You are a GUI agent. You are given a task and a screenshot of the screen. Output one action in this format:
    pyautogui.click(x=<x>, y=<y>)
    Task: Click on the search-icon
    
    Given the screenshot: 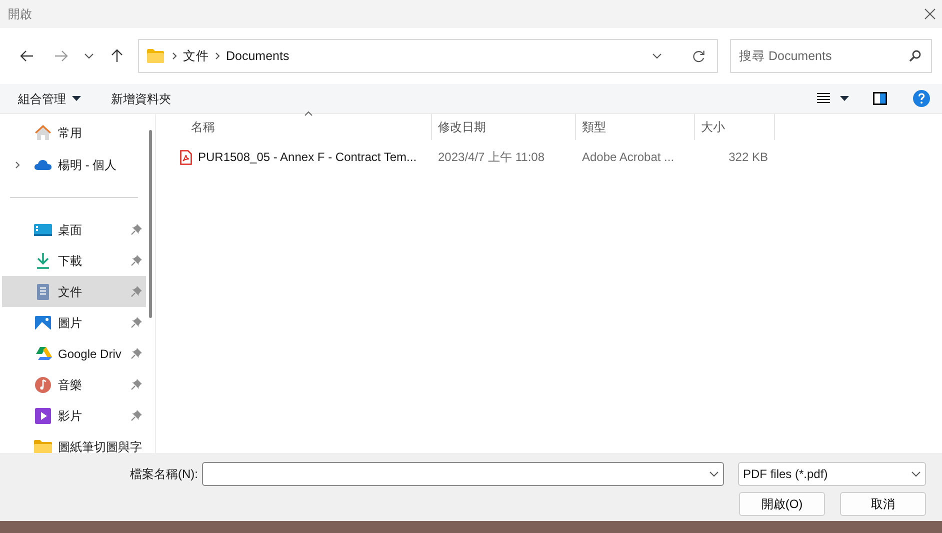 What is the action you would take?
    pyautogui.click(x=915, y=56)
    